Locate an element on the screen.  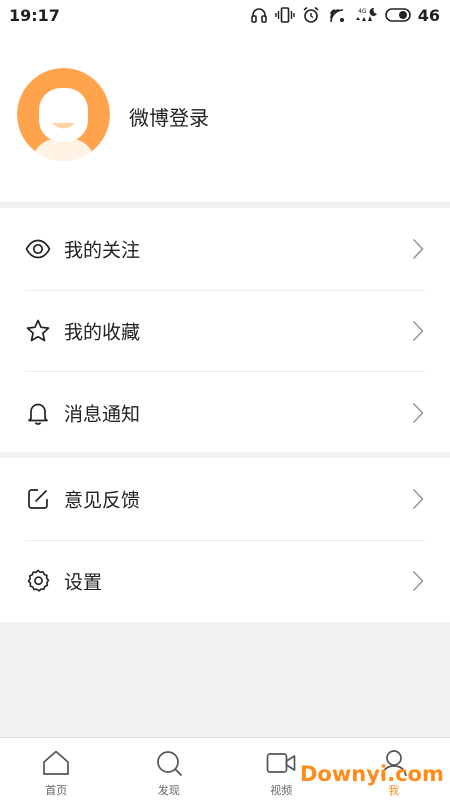
home-icon is located at coordinates (56, 763).